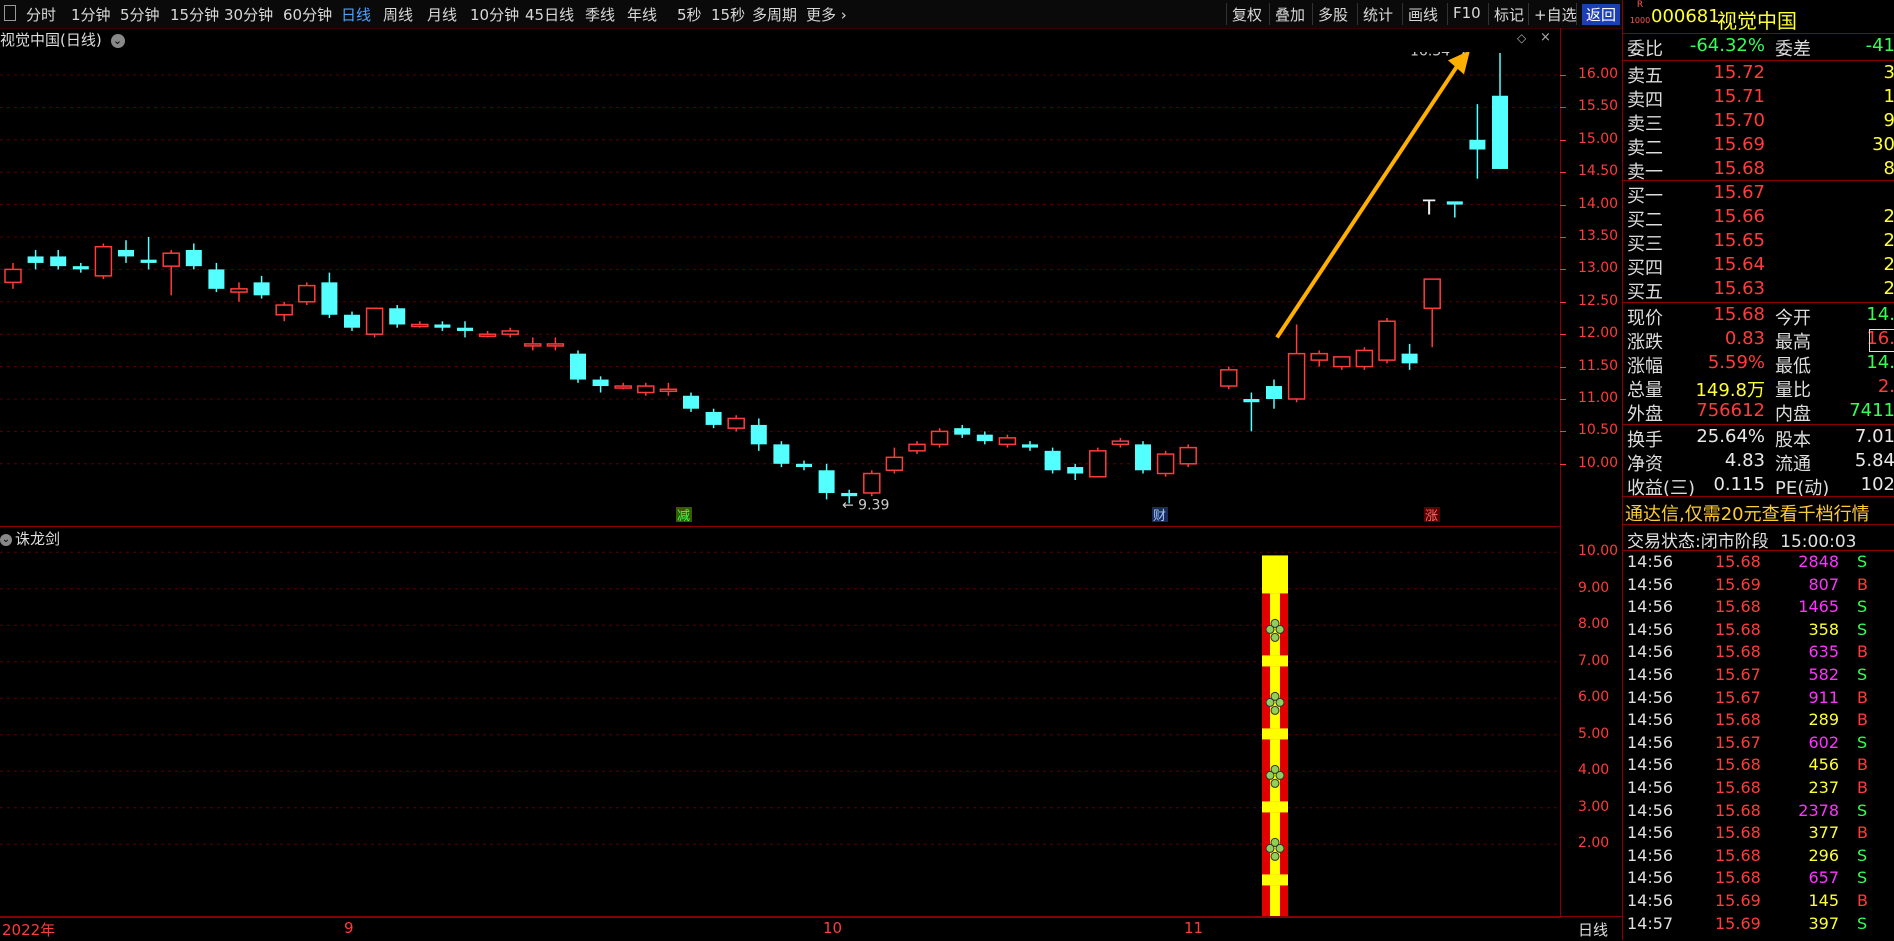 The width and height of the screenshot is (1894, 941). What do you see at coordinates (1793, 342) in the screenshot?
I see `row-label: 最高` at bounding box center [1793, 342].